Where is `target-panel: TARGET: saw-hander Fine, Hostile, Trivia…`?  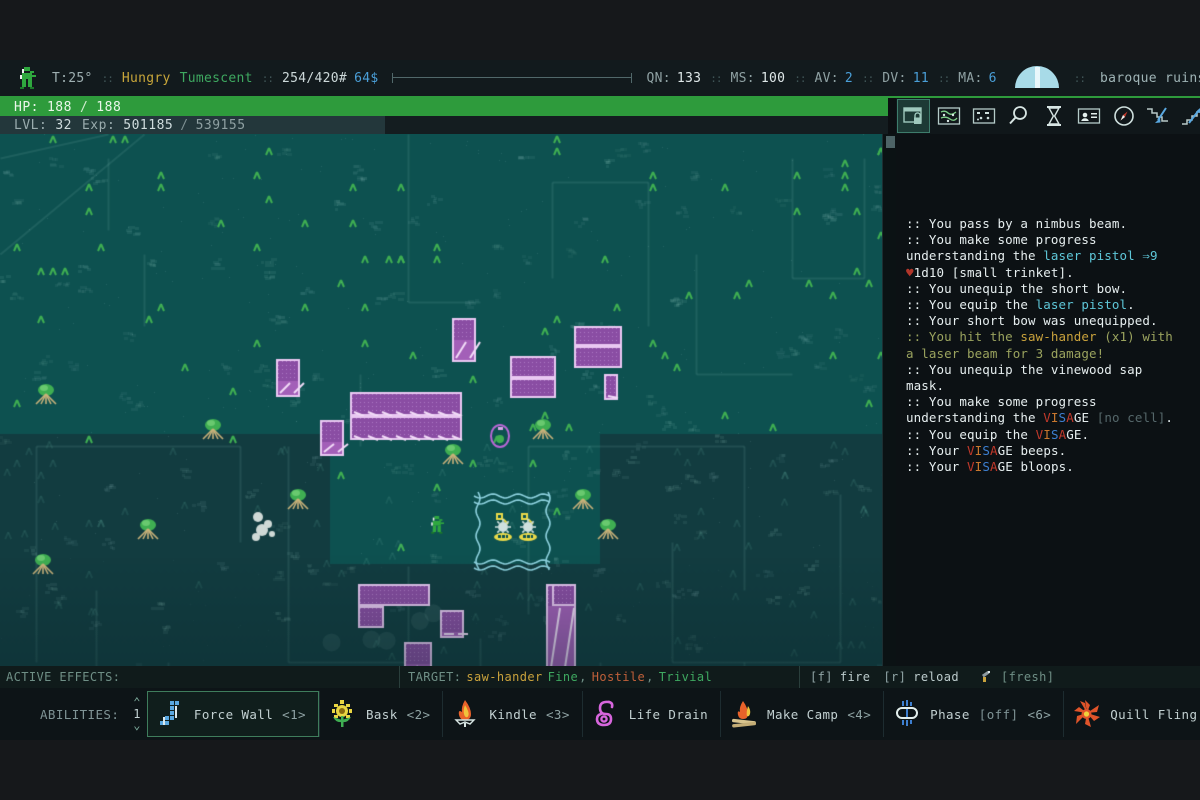 target-panel: TARGET: saw-hander Fine, Hostile, Trivia… is located at coordinates (600, 677).